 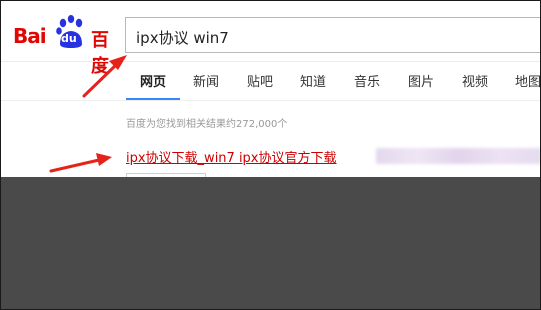 I want to click on header-divider, so click(x=270, y=61).